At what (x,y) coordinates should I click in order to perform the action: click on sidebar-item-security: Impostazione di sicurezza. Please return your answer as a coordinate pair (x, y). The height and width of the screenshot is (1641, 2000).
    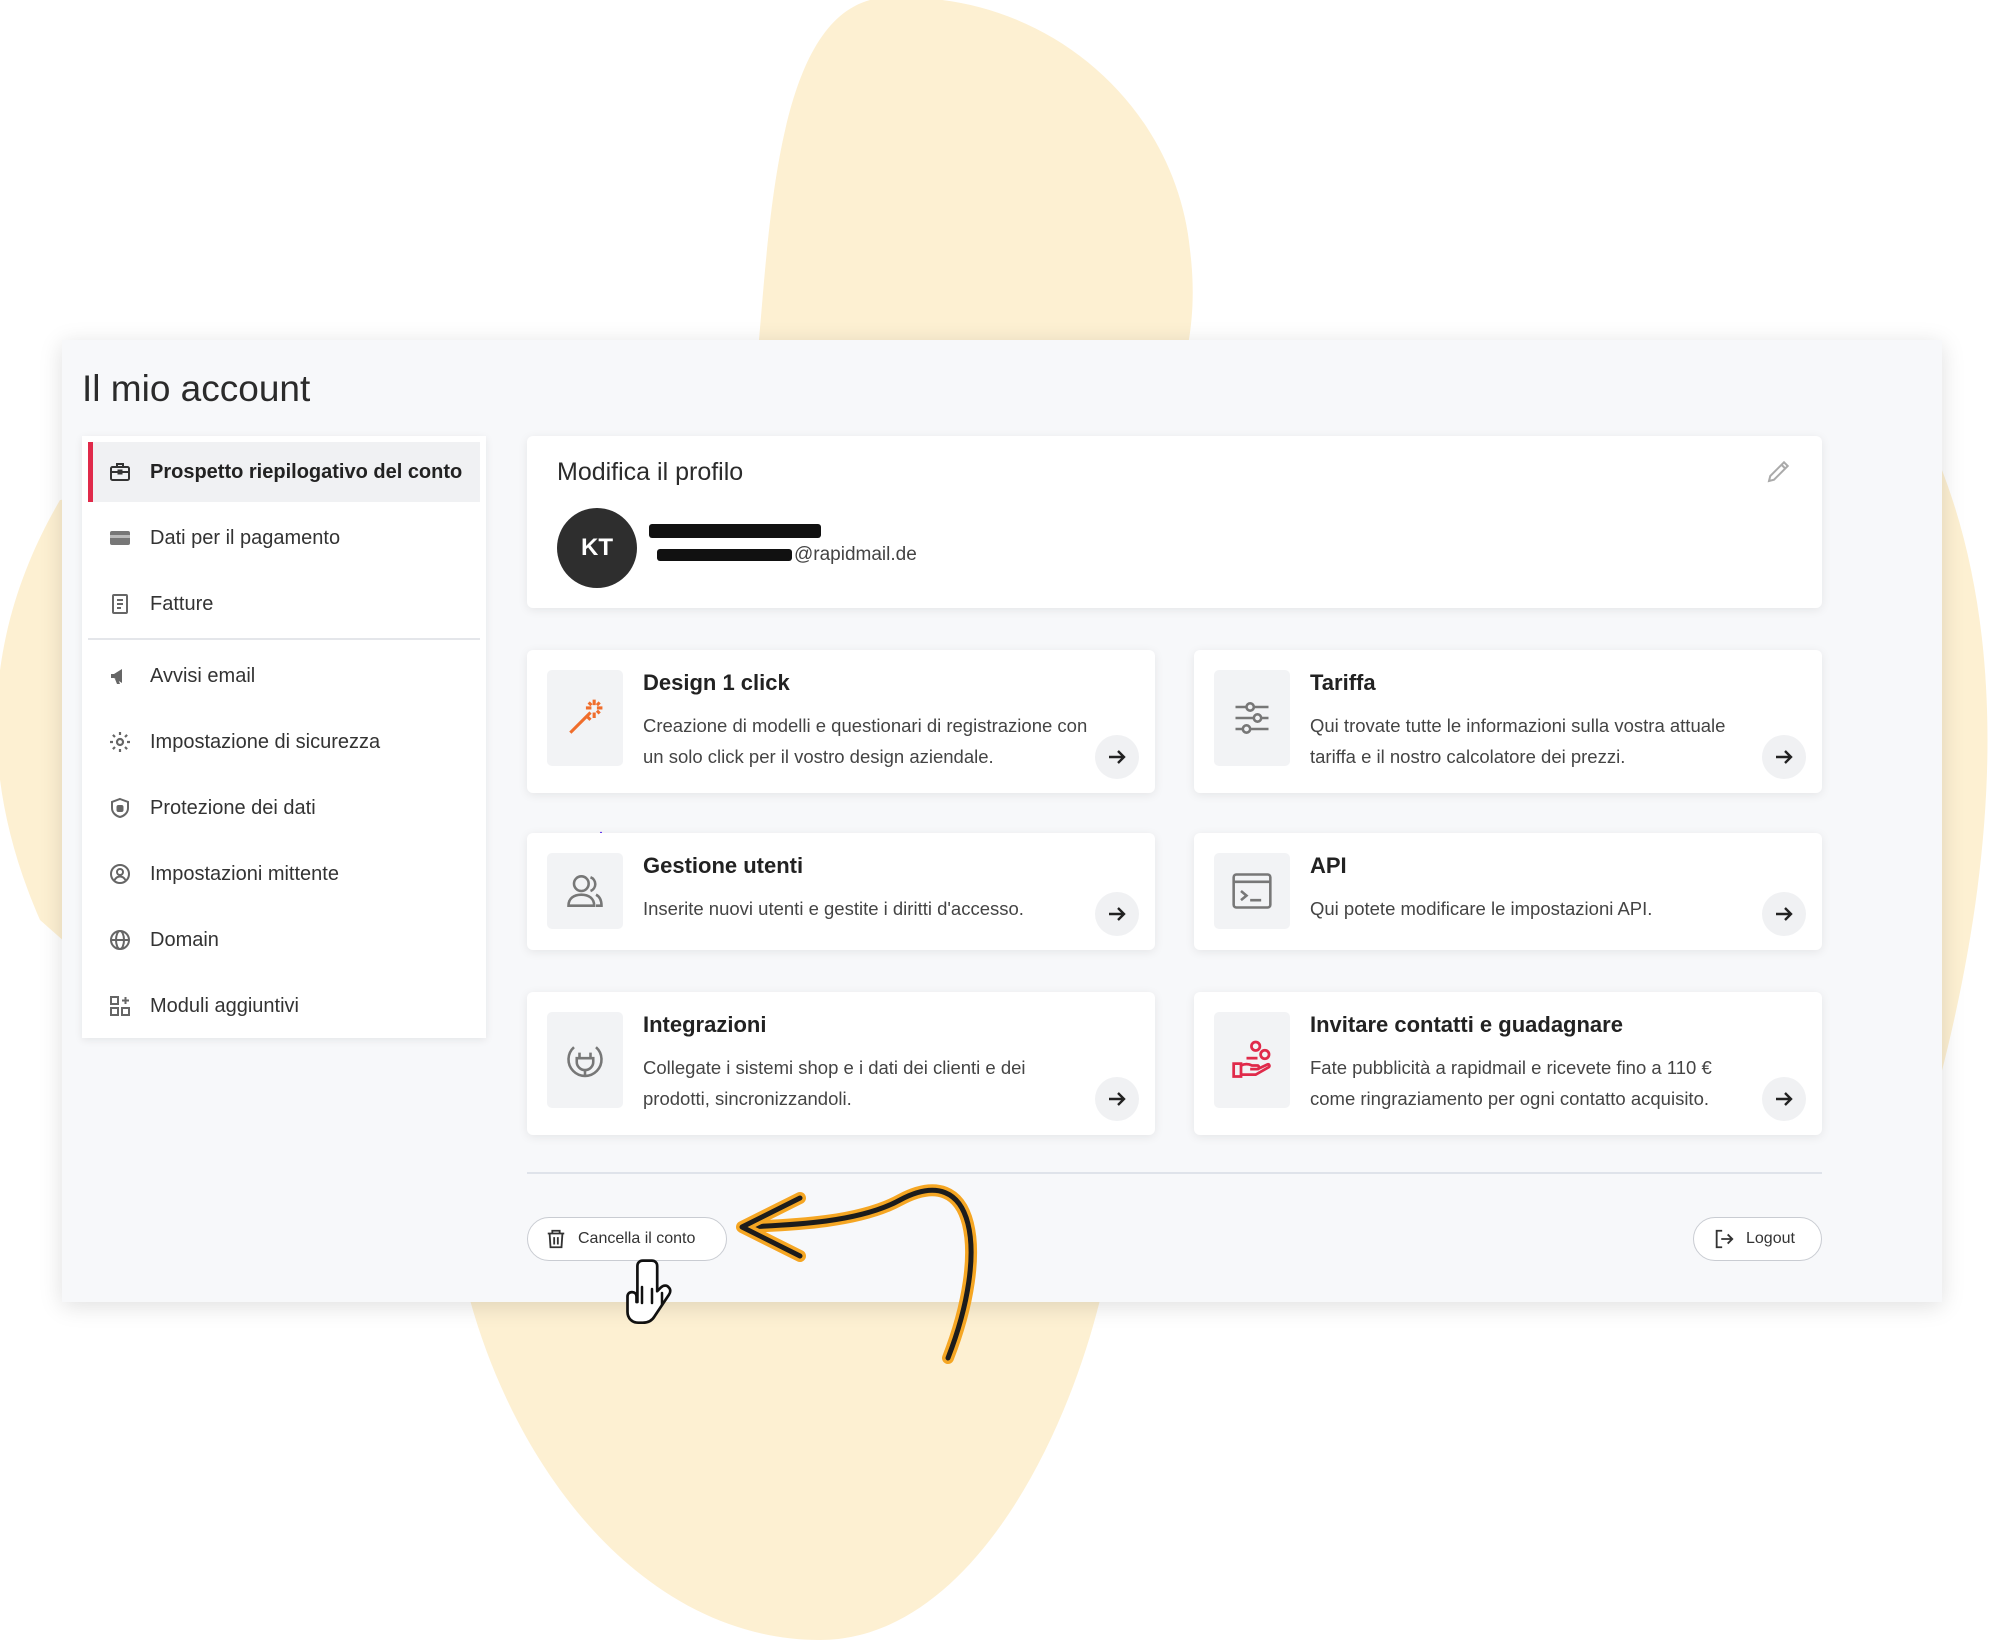
    Looking at the image, I should click on (284, 742).